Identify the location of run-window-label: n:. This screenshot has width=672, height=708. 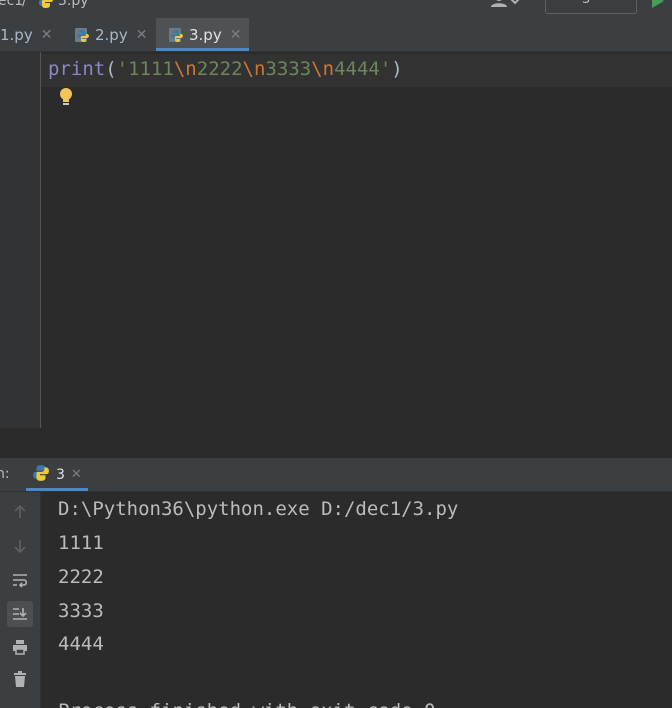
(5, 474).